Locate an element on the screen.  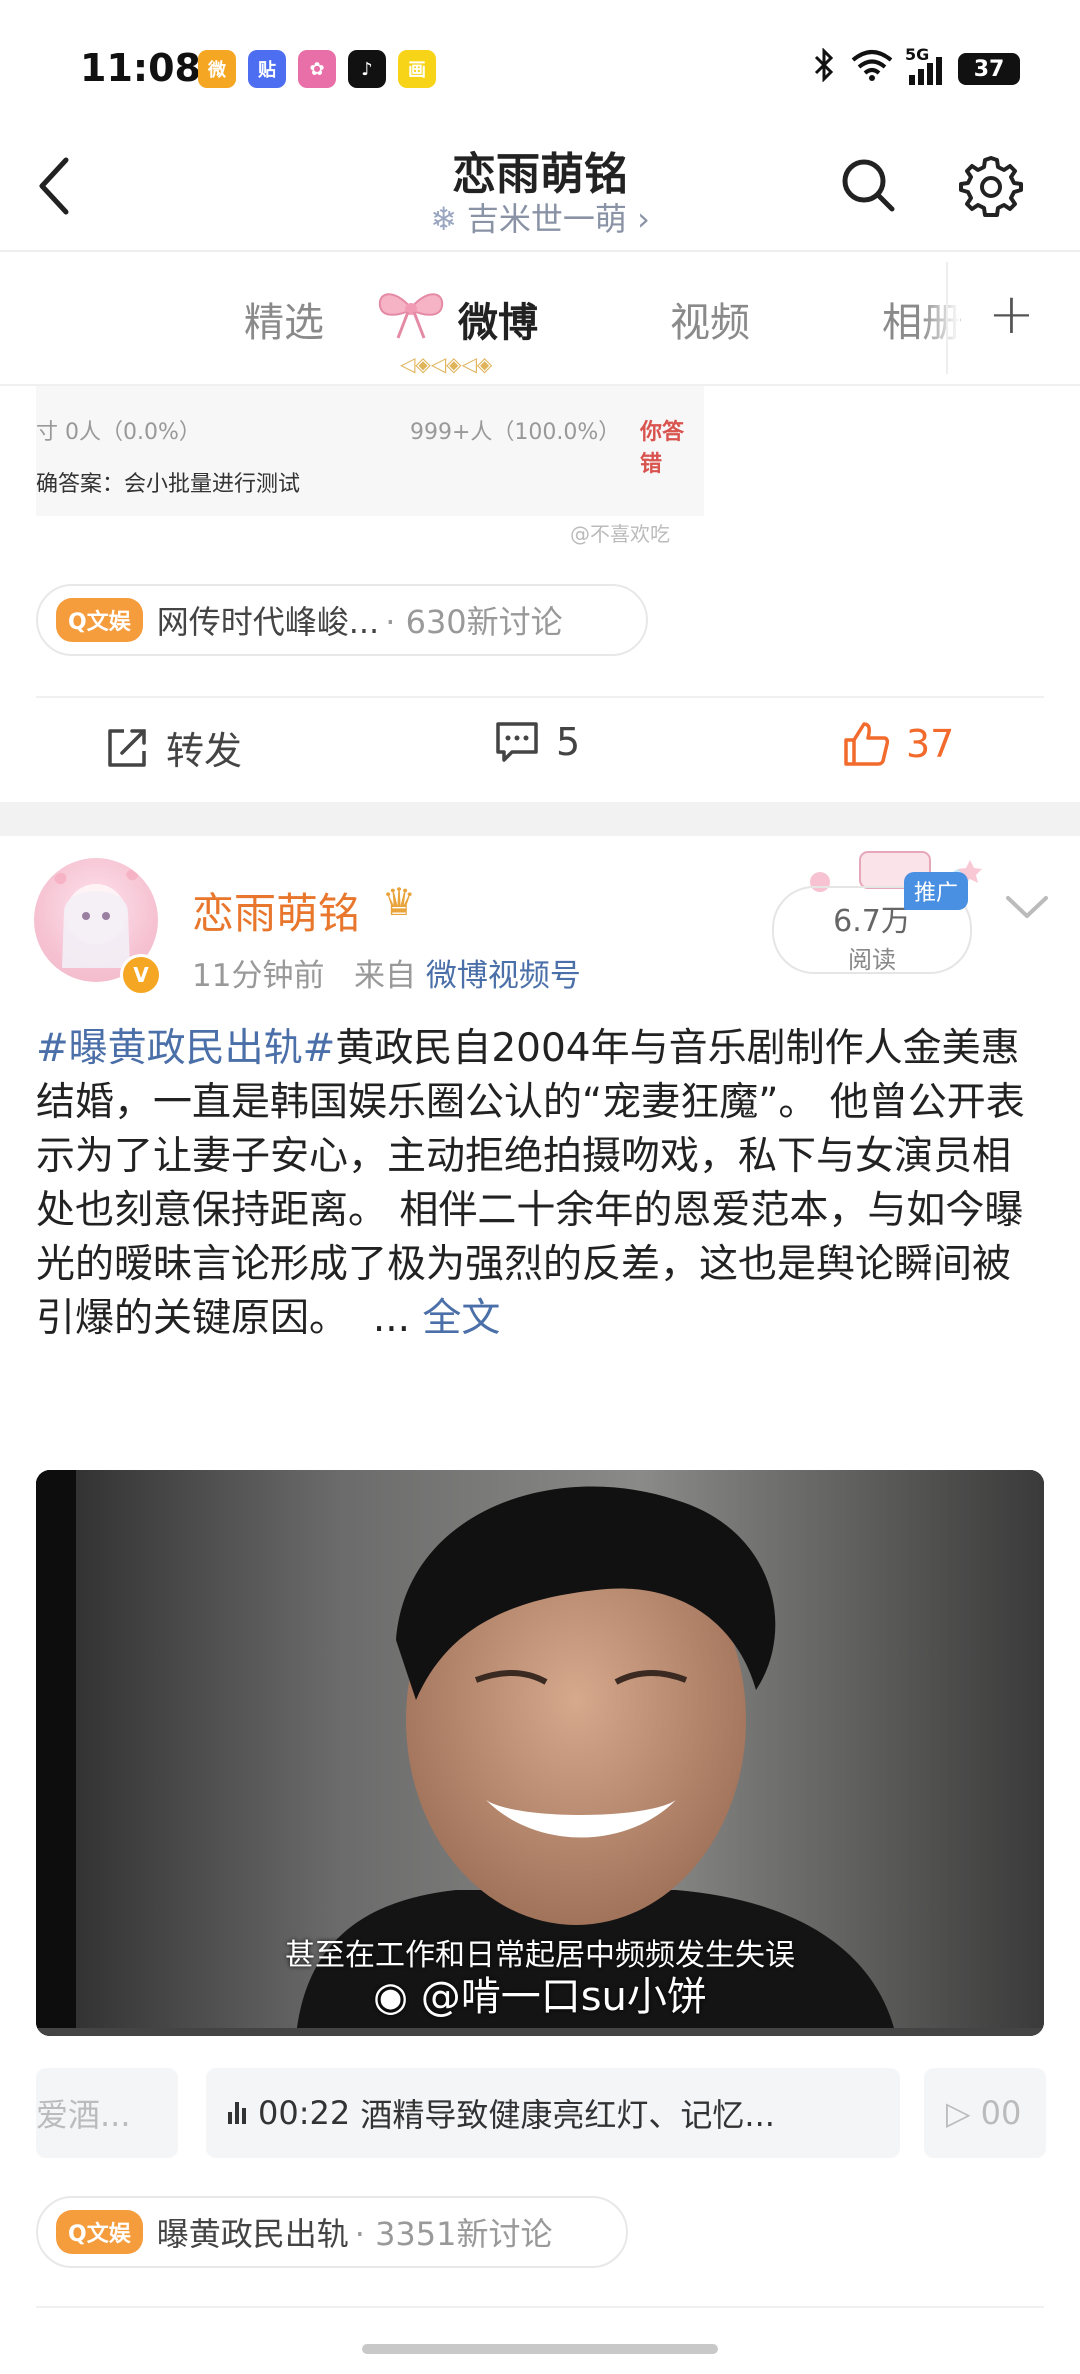
gear-icon is located at coordinates (991, 186).